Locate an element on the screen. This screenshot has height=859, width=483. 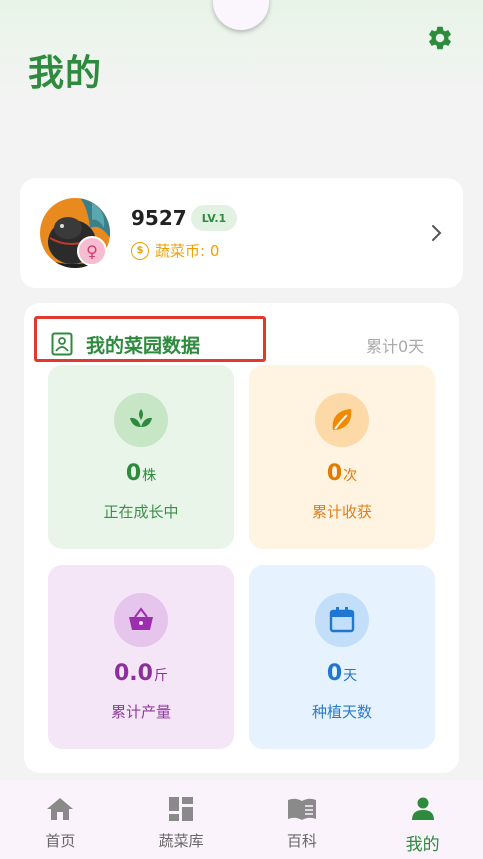
chevron-right-icon is located at coordinates (436, 233).